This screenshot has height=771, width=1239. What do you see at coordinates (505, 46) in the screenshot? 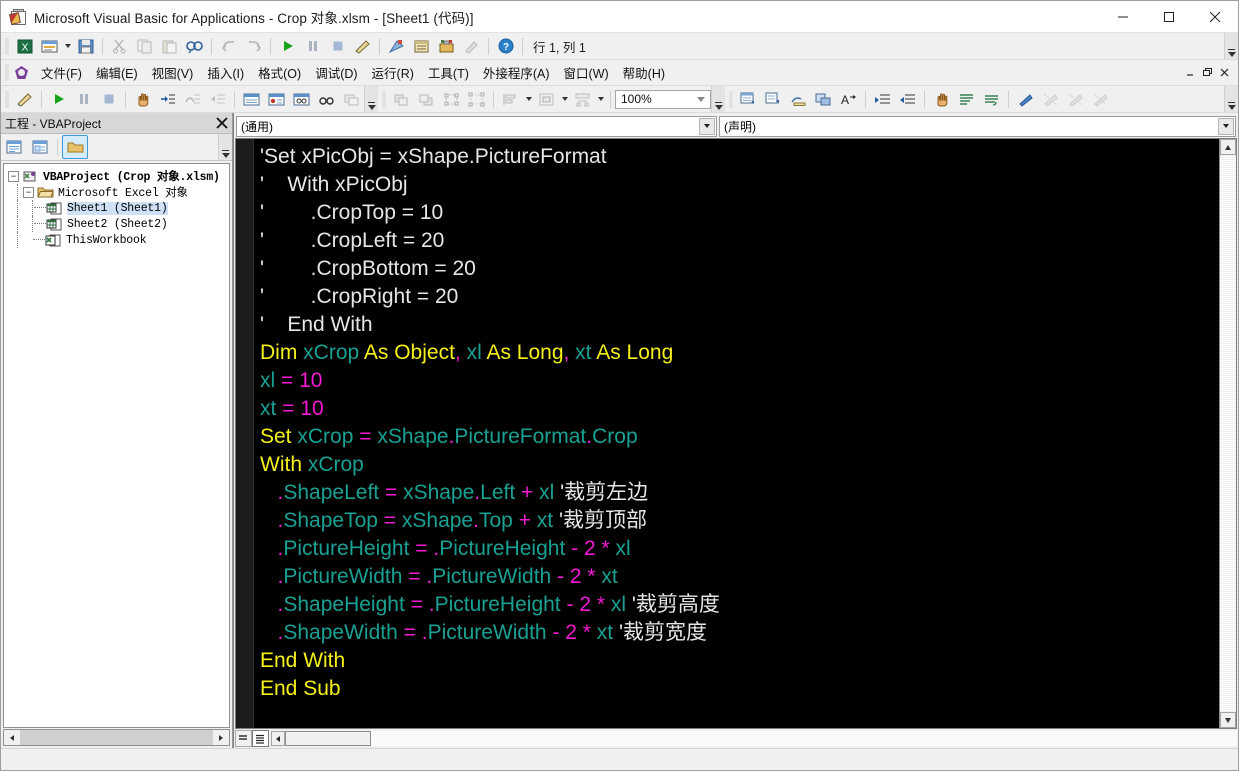
I see `help-icon: ?` at bounding box center [505, 46].